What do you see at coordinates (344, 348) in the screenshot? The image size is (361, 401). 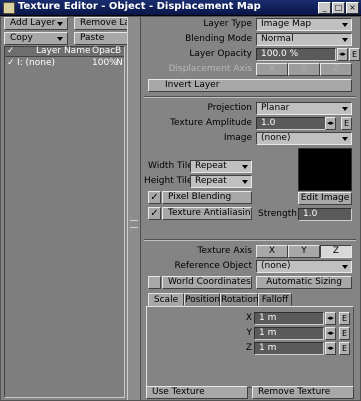 I see `scale-z-env-button: E` at bounding box center [344, 348].